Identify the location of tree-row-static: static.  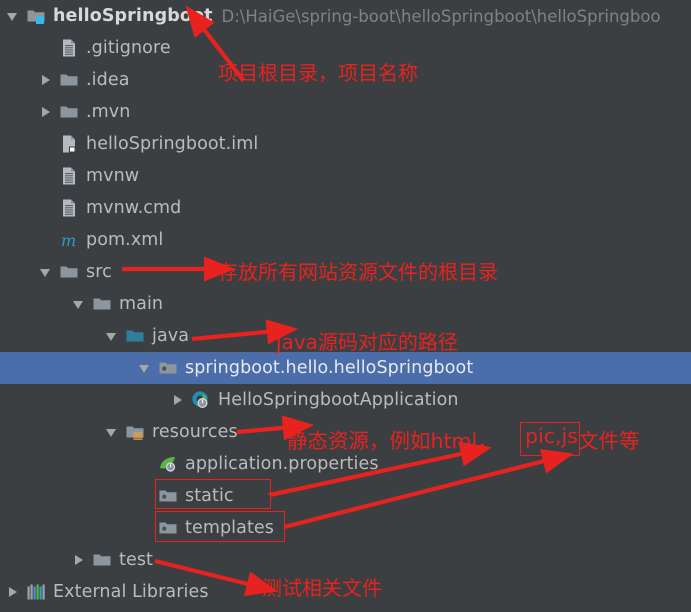
(345, 496).